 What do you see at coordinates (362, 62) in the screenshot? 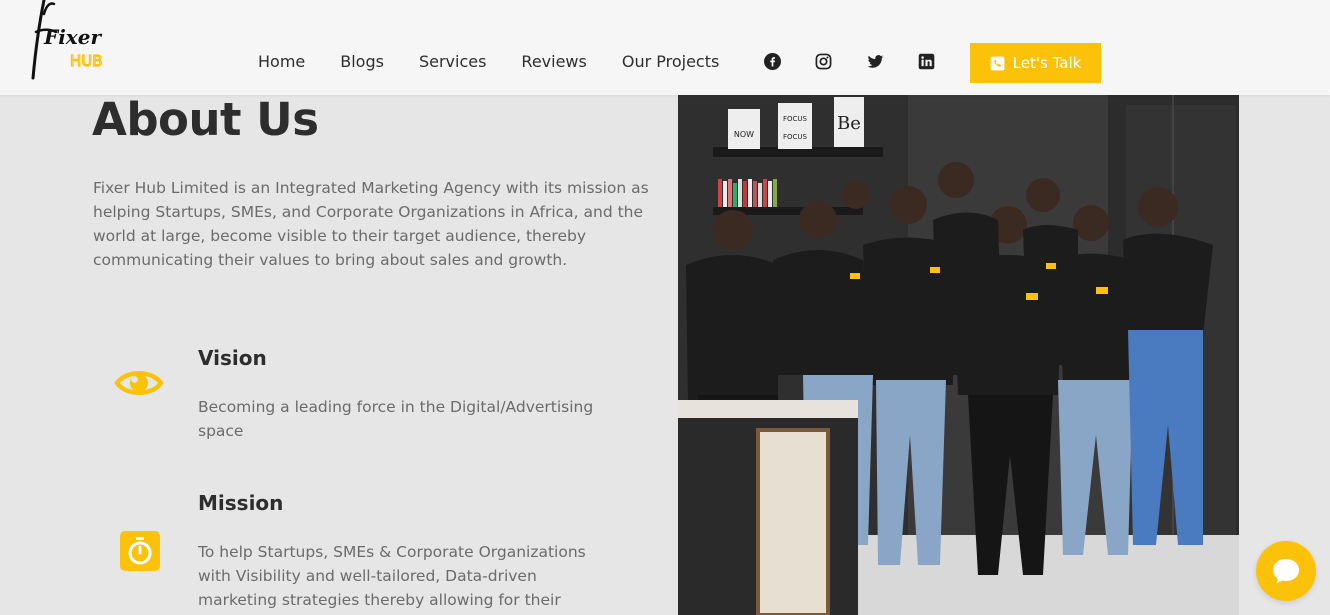
I see `nav-blogs: Blogs` at bounding box center [362, 62].